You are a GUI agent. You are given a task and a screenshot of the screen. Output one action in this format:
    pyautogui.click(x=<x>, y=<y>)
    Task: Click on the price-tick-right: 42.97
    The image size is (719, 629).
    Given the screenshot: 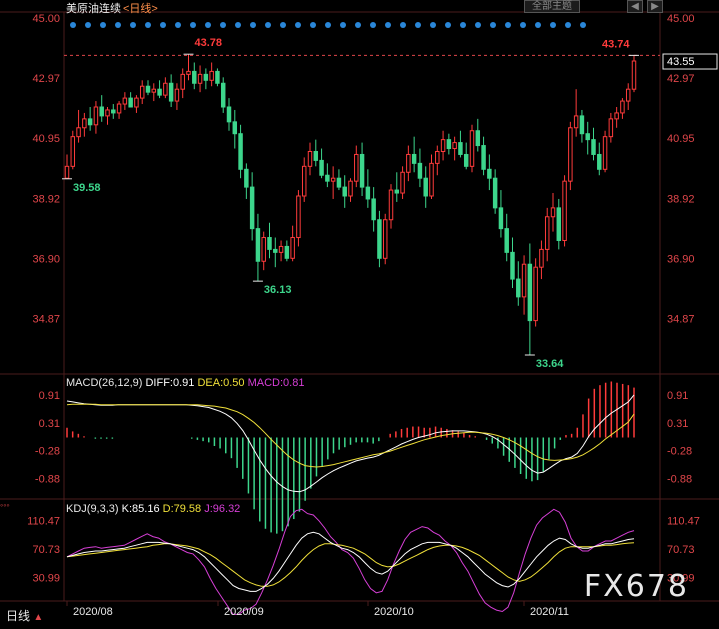 What is the action you would take?
    pyautogui.click(x=681, y=79)
    